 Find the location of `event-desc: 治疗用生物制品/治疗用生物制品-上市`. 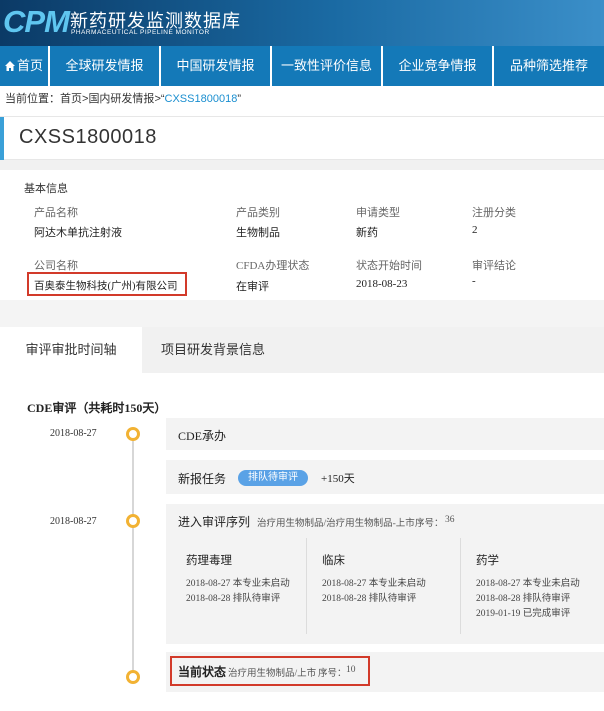

event-desc: 治疗用生物制品/治疗用生物制品-上市 is located at coordinates (336, 524).